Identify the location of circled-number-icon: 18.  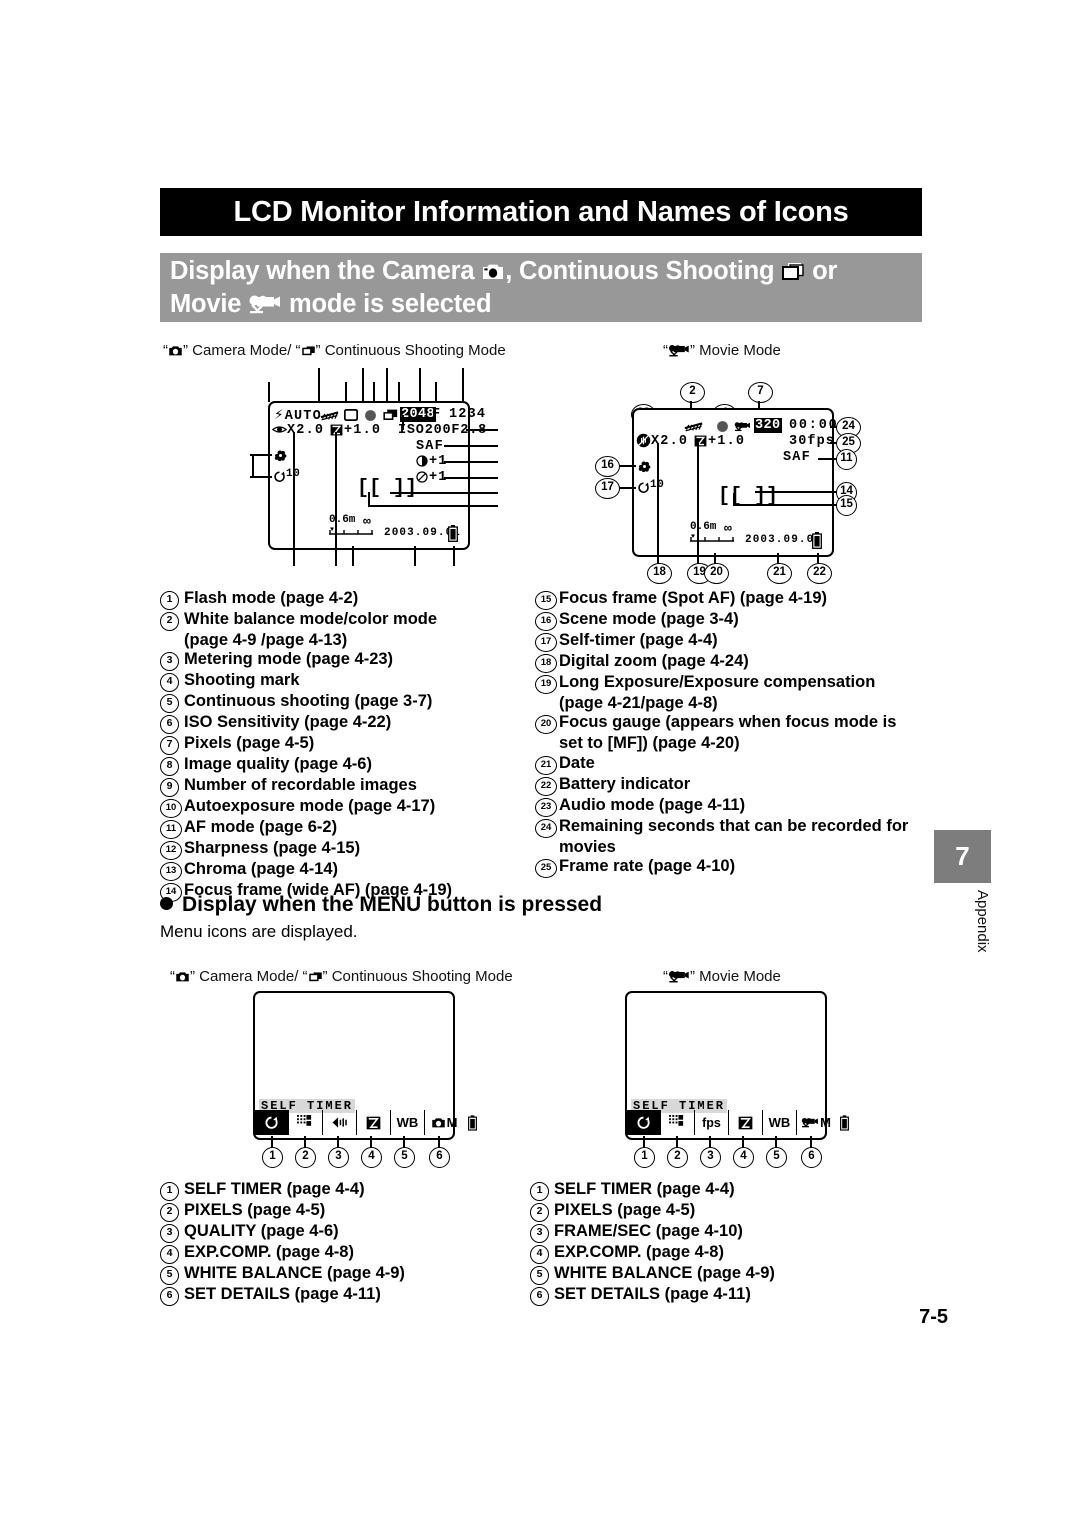
(546, 663).